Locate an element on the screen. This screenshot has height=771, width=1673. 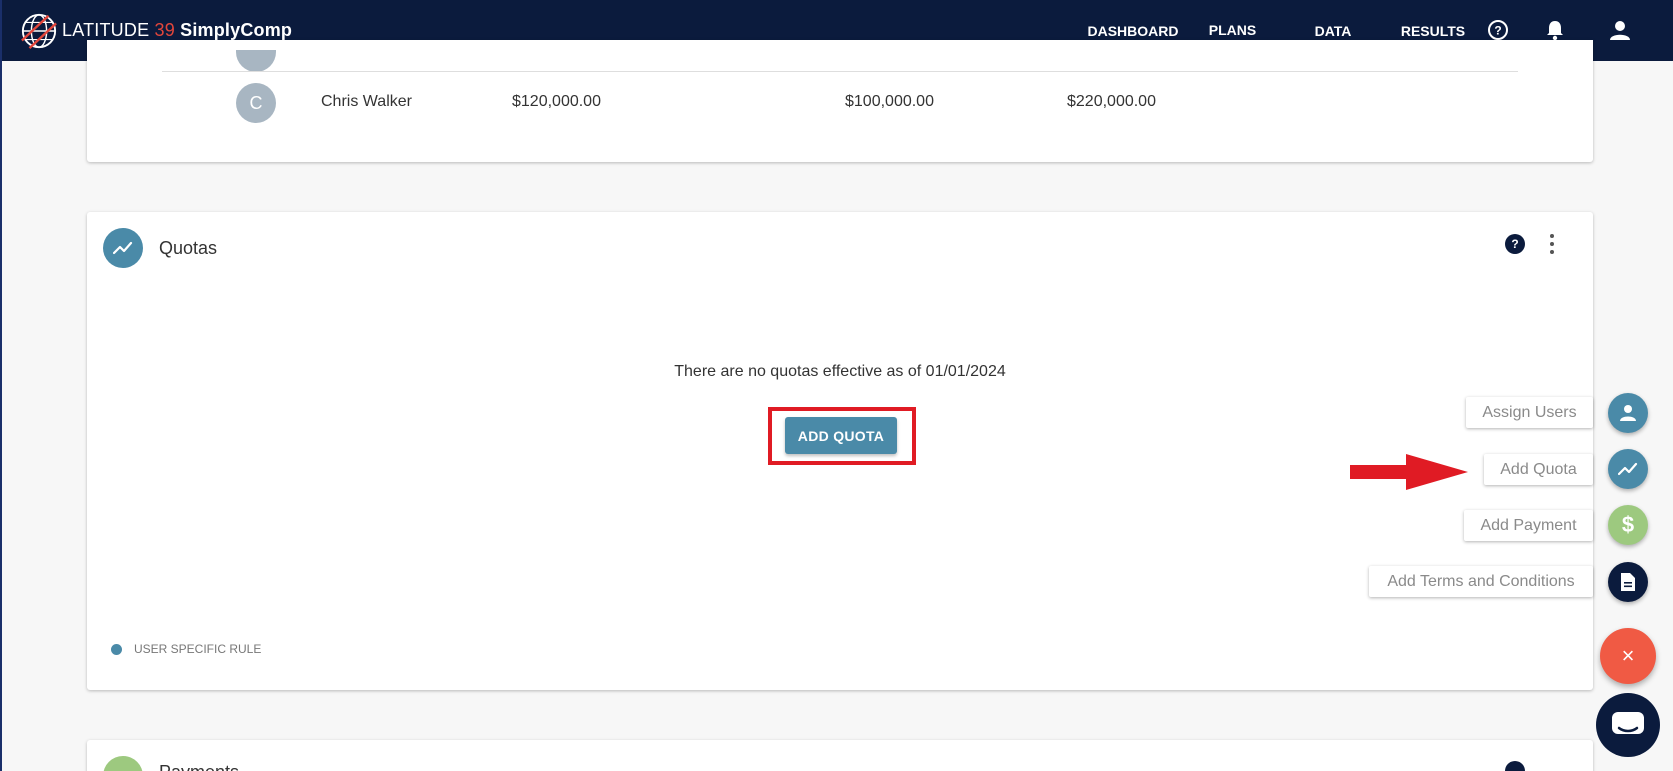
add-payment-label: Add Payment is located at coordinates (1528, 525).